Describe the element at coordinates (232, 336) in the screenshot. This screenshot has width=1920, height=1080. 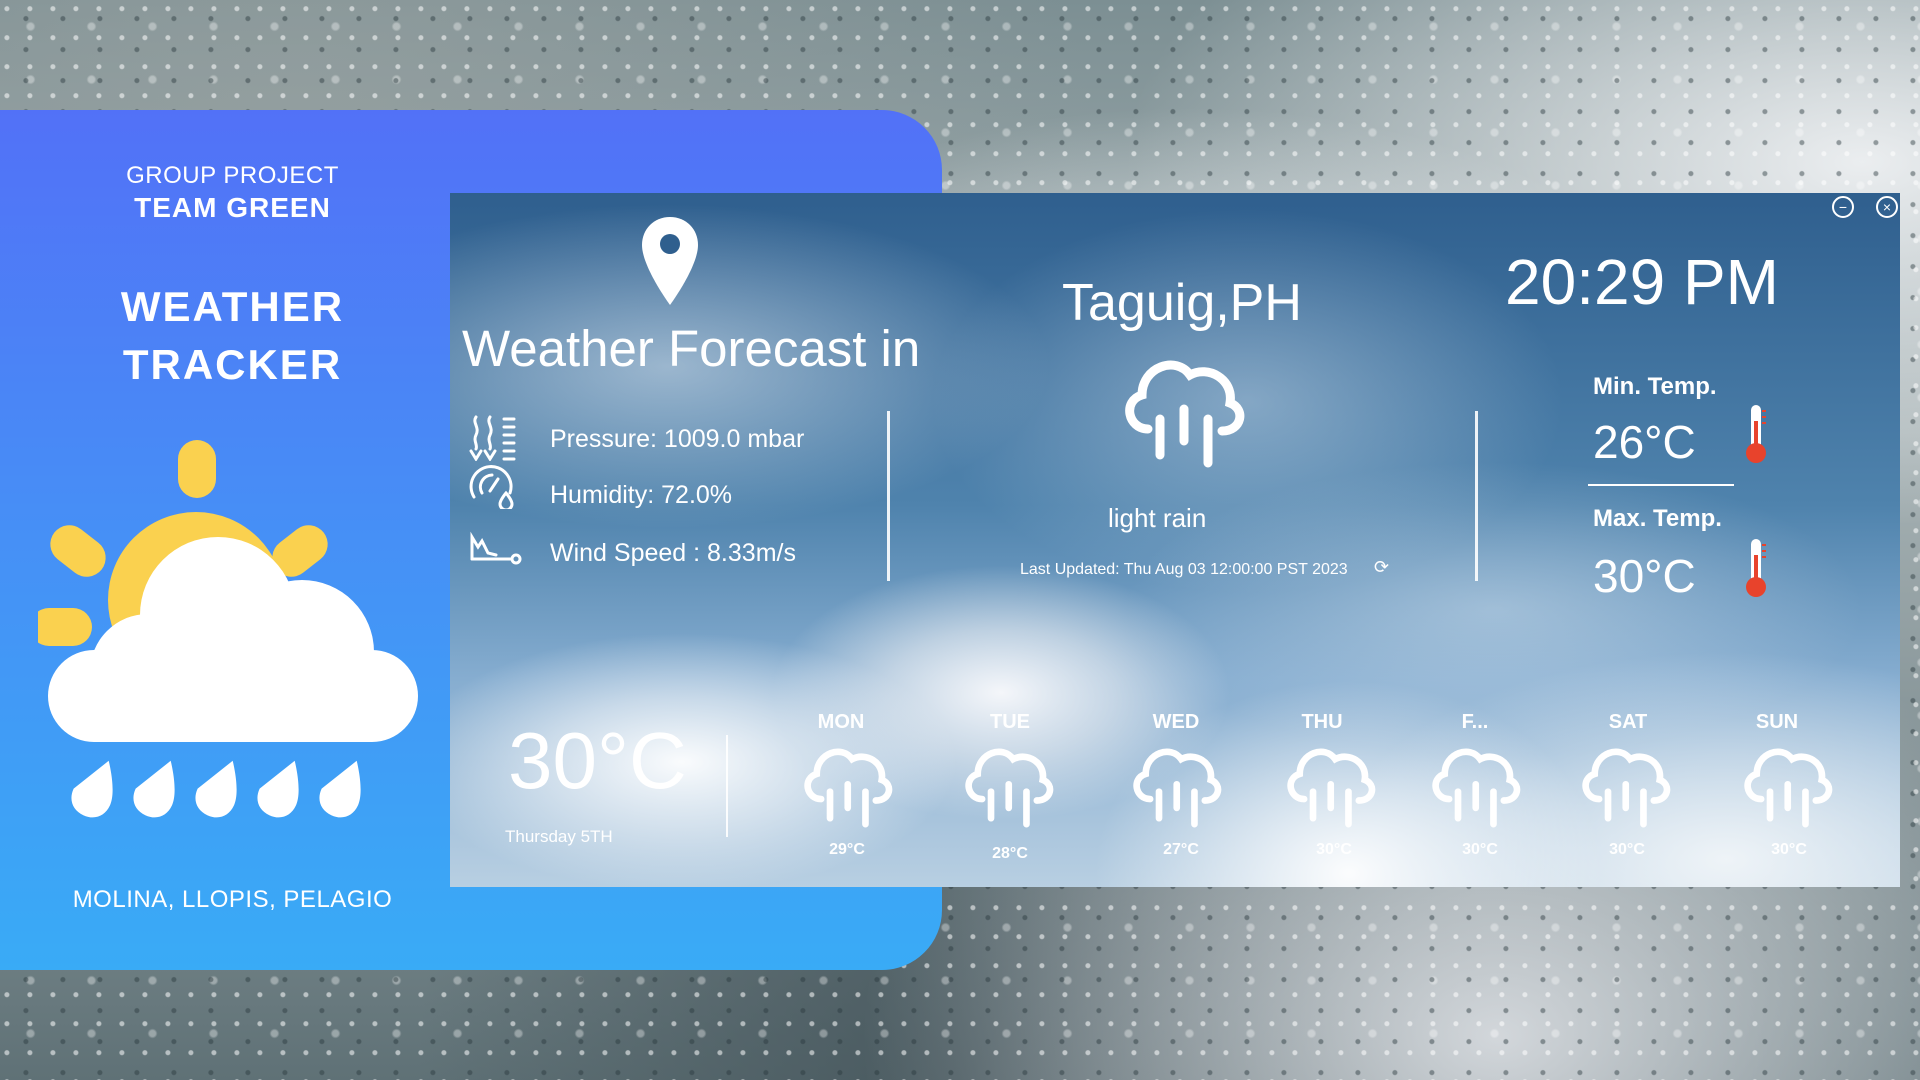
I see `project-title: WEATHER TRACKER` at that location.